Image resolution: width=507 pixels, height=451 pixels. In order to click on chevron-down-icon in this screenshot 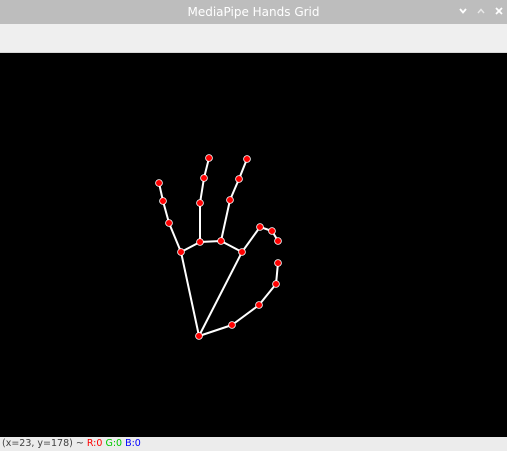, I will do `click(463, 11)`.